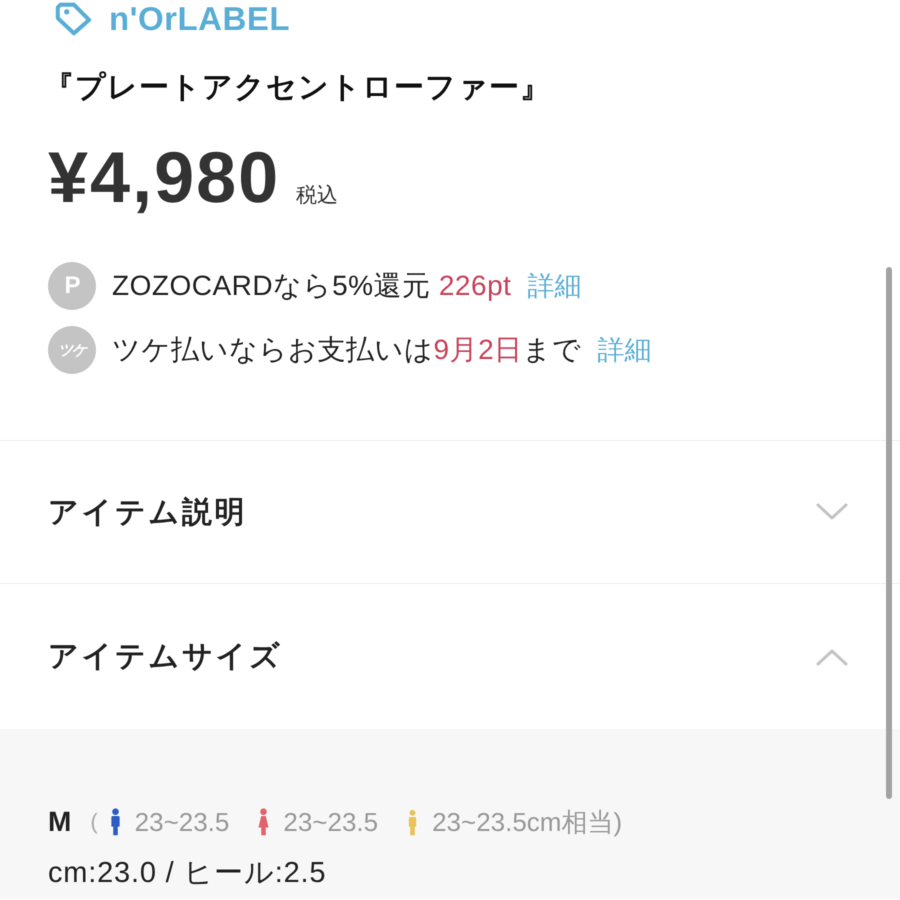  Describe the element at coordinates (297, 88) in the screenshot. I see `product-title: 『プレートアクセントローファー』` at that location.